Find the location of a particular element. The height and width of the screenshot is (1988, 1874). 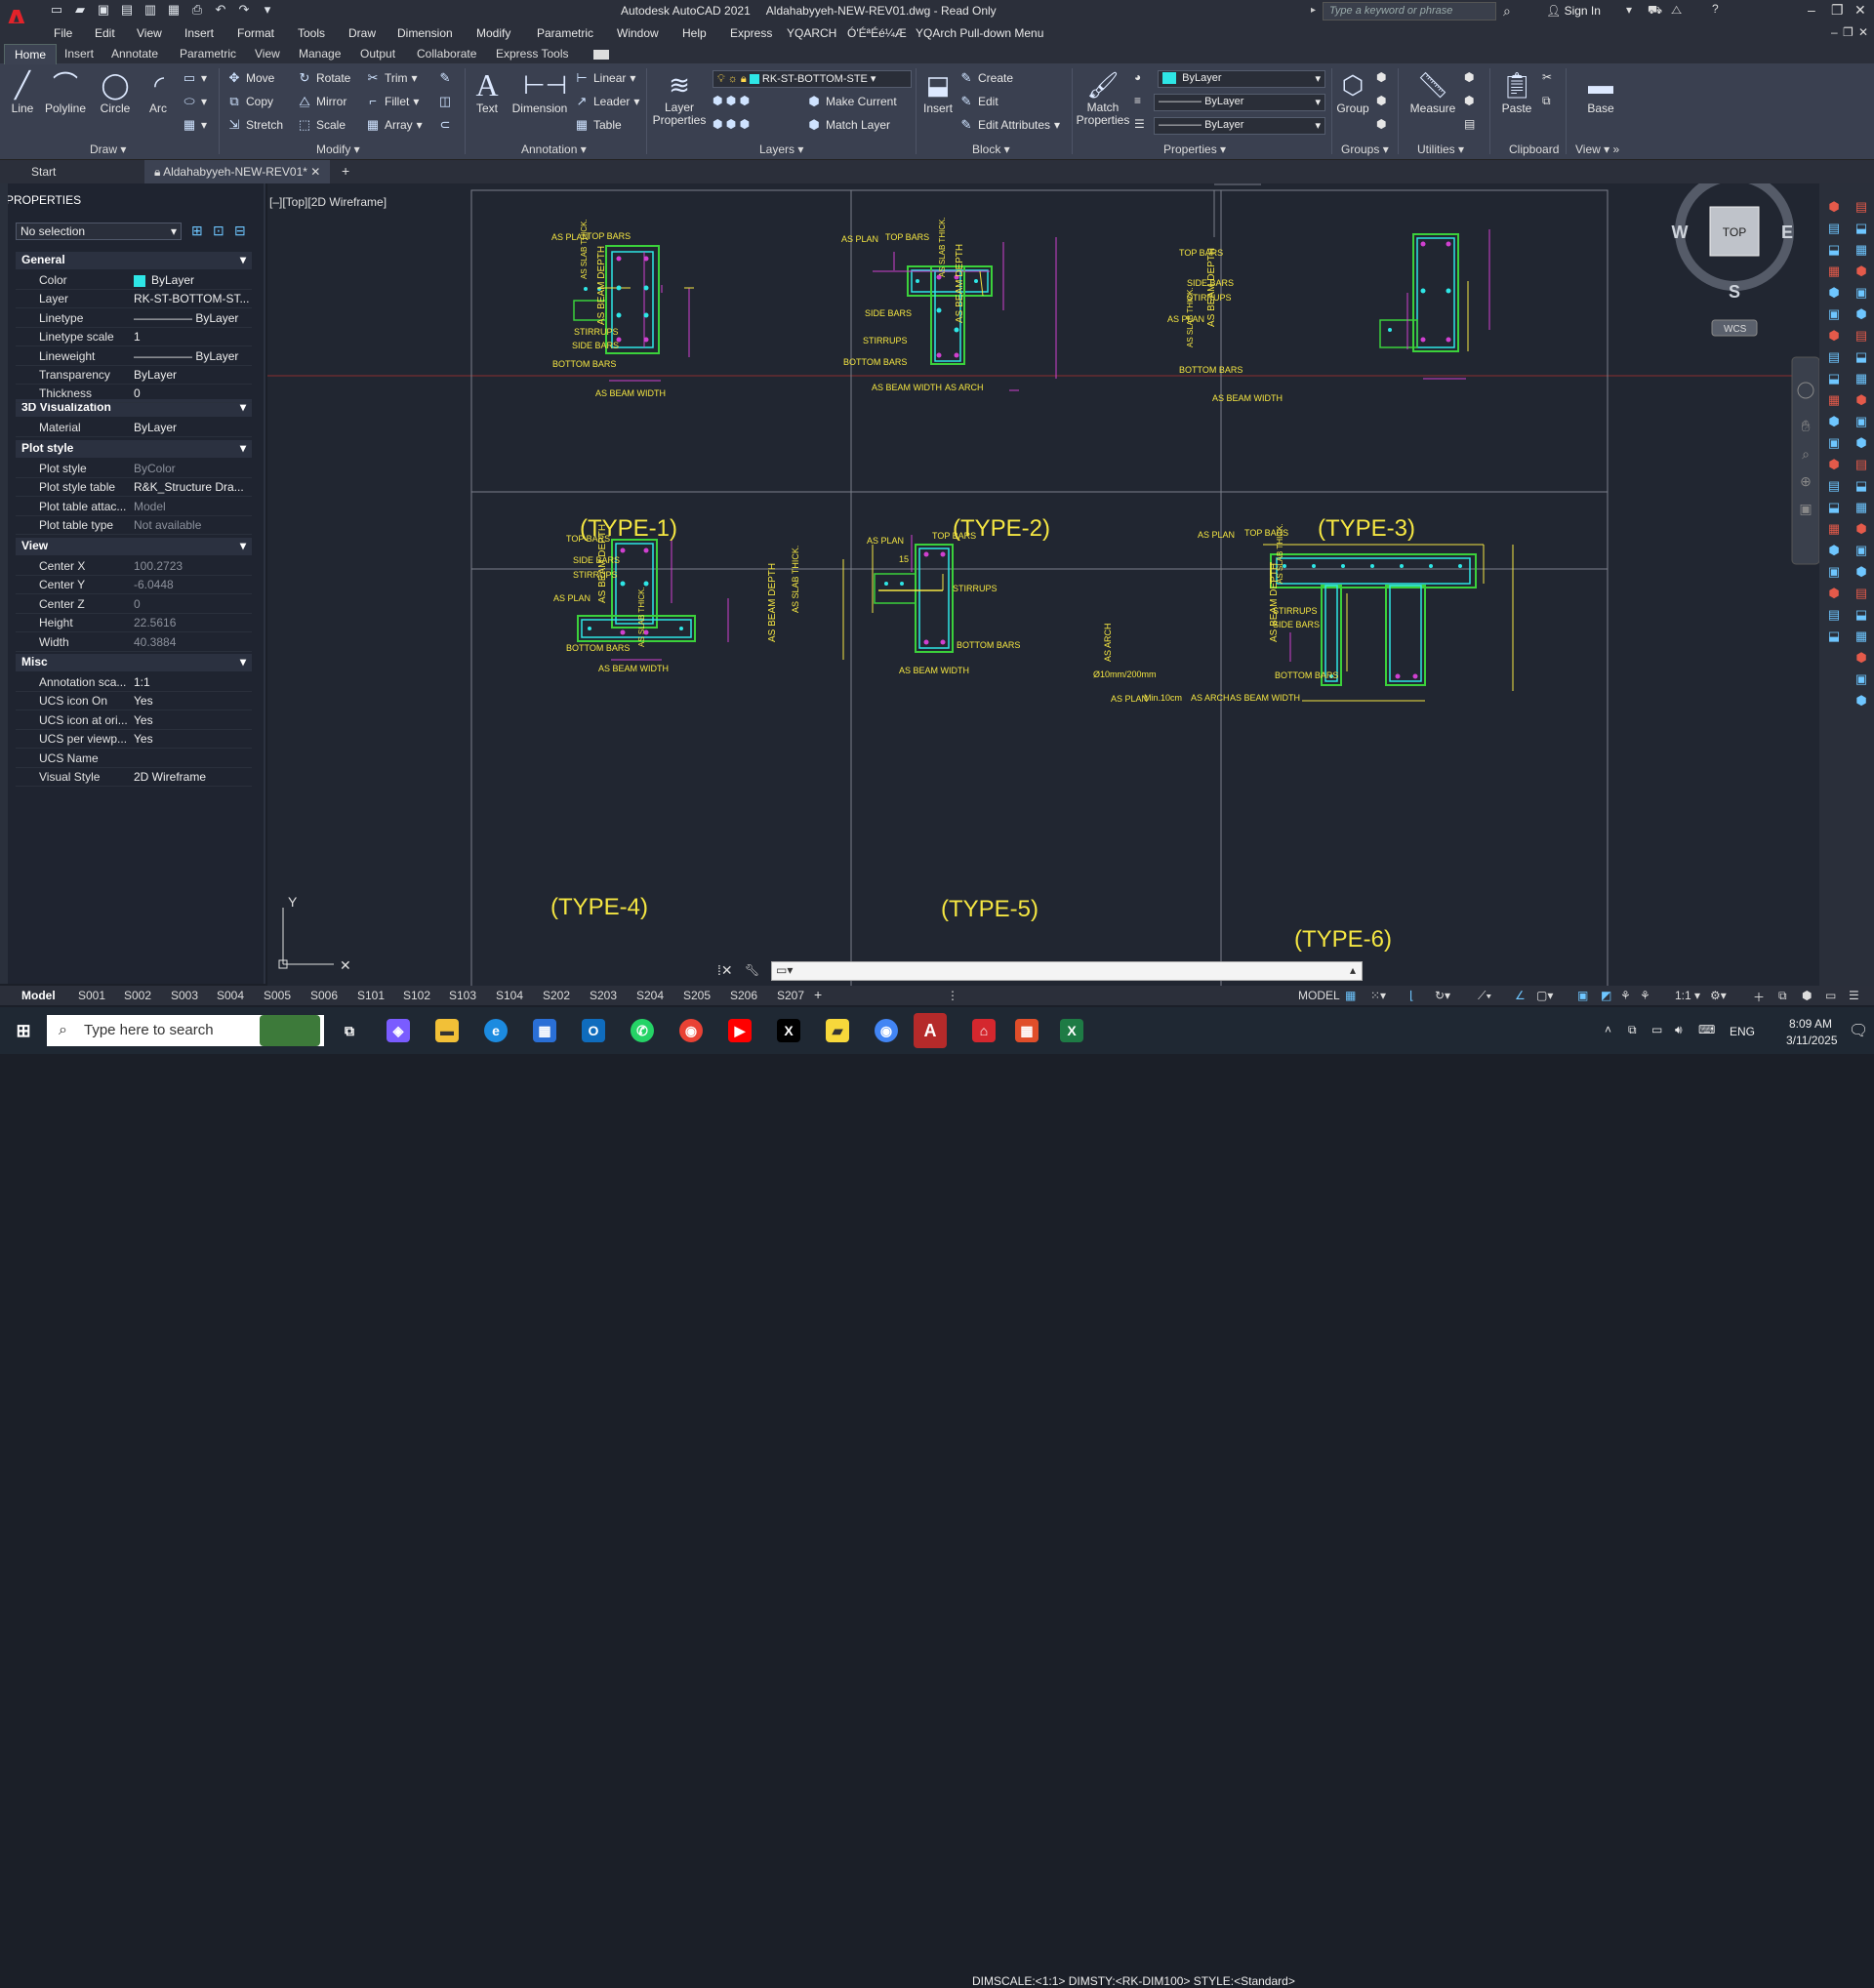

property-row: UCS icon at ori... Yes is located at coordinates (134, 721).